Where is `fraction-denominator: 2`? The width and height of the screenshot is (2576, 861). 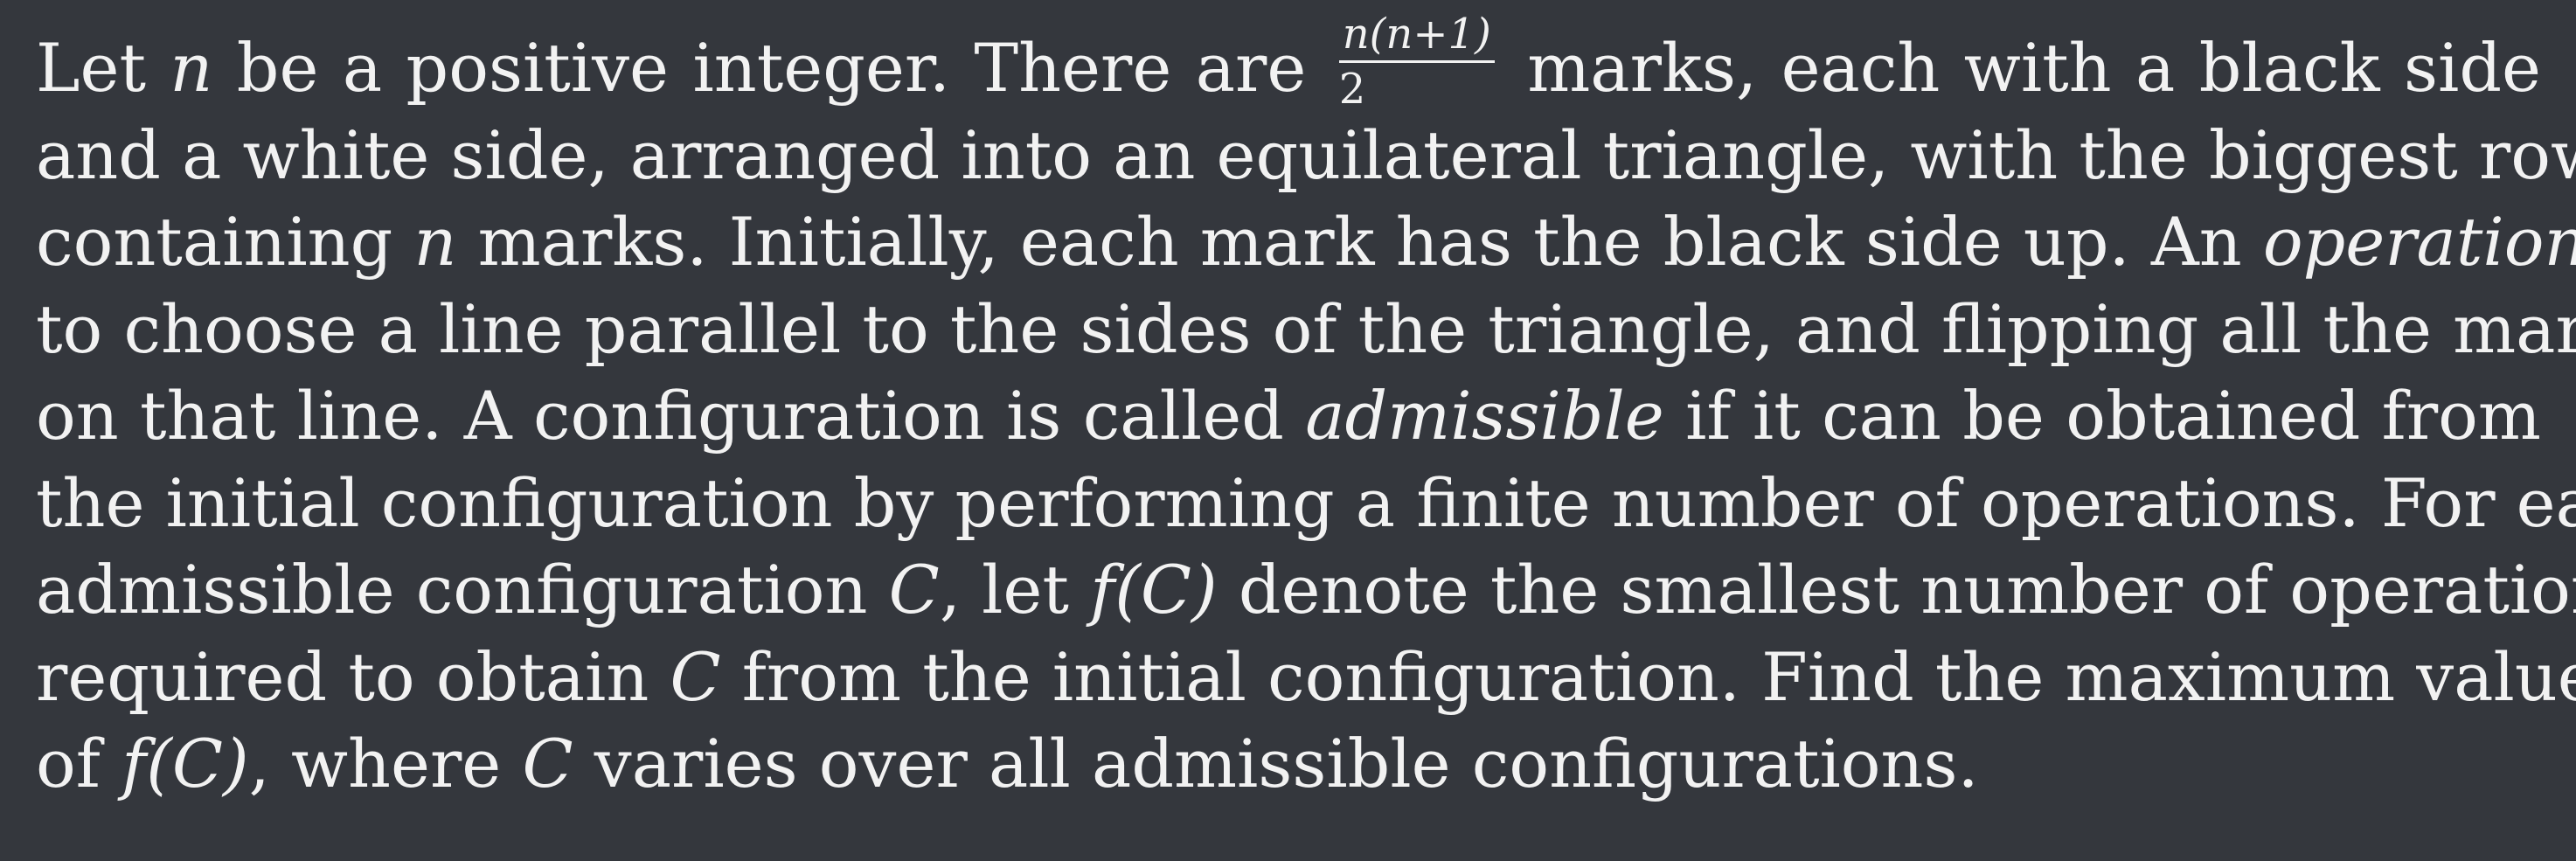
fraction-denominator: 2 is located at coordinates (1352, 89).